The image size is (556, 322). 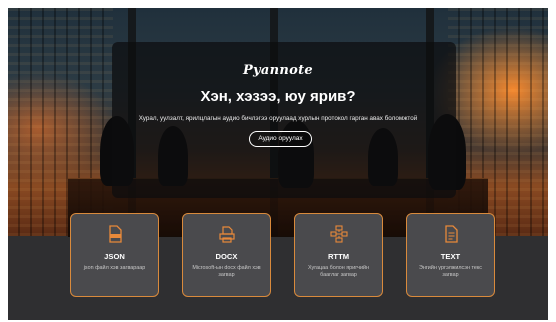 What do you see at coordinates (450, 234) in the screenshot?
I see `text-file-icon` at bounding box center [450, 234].